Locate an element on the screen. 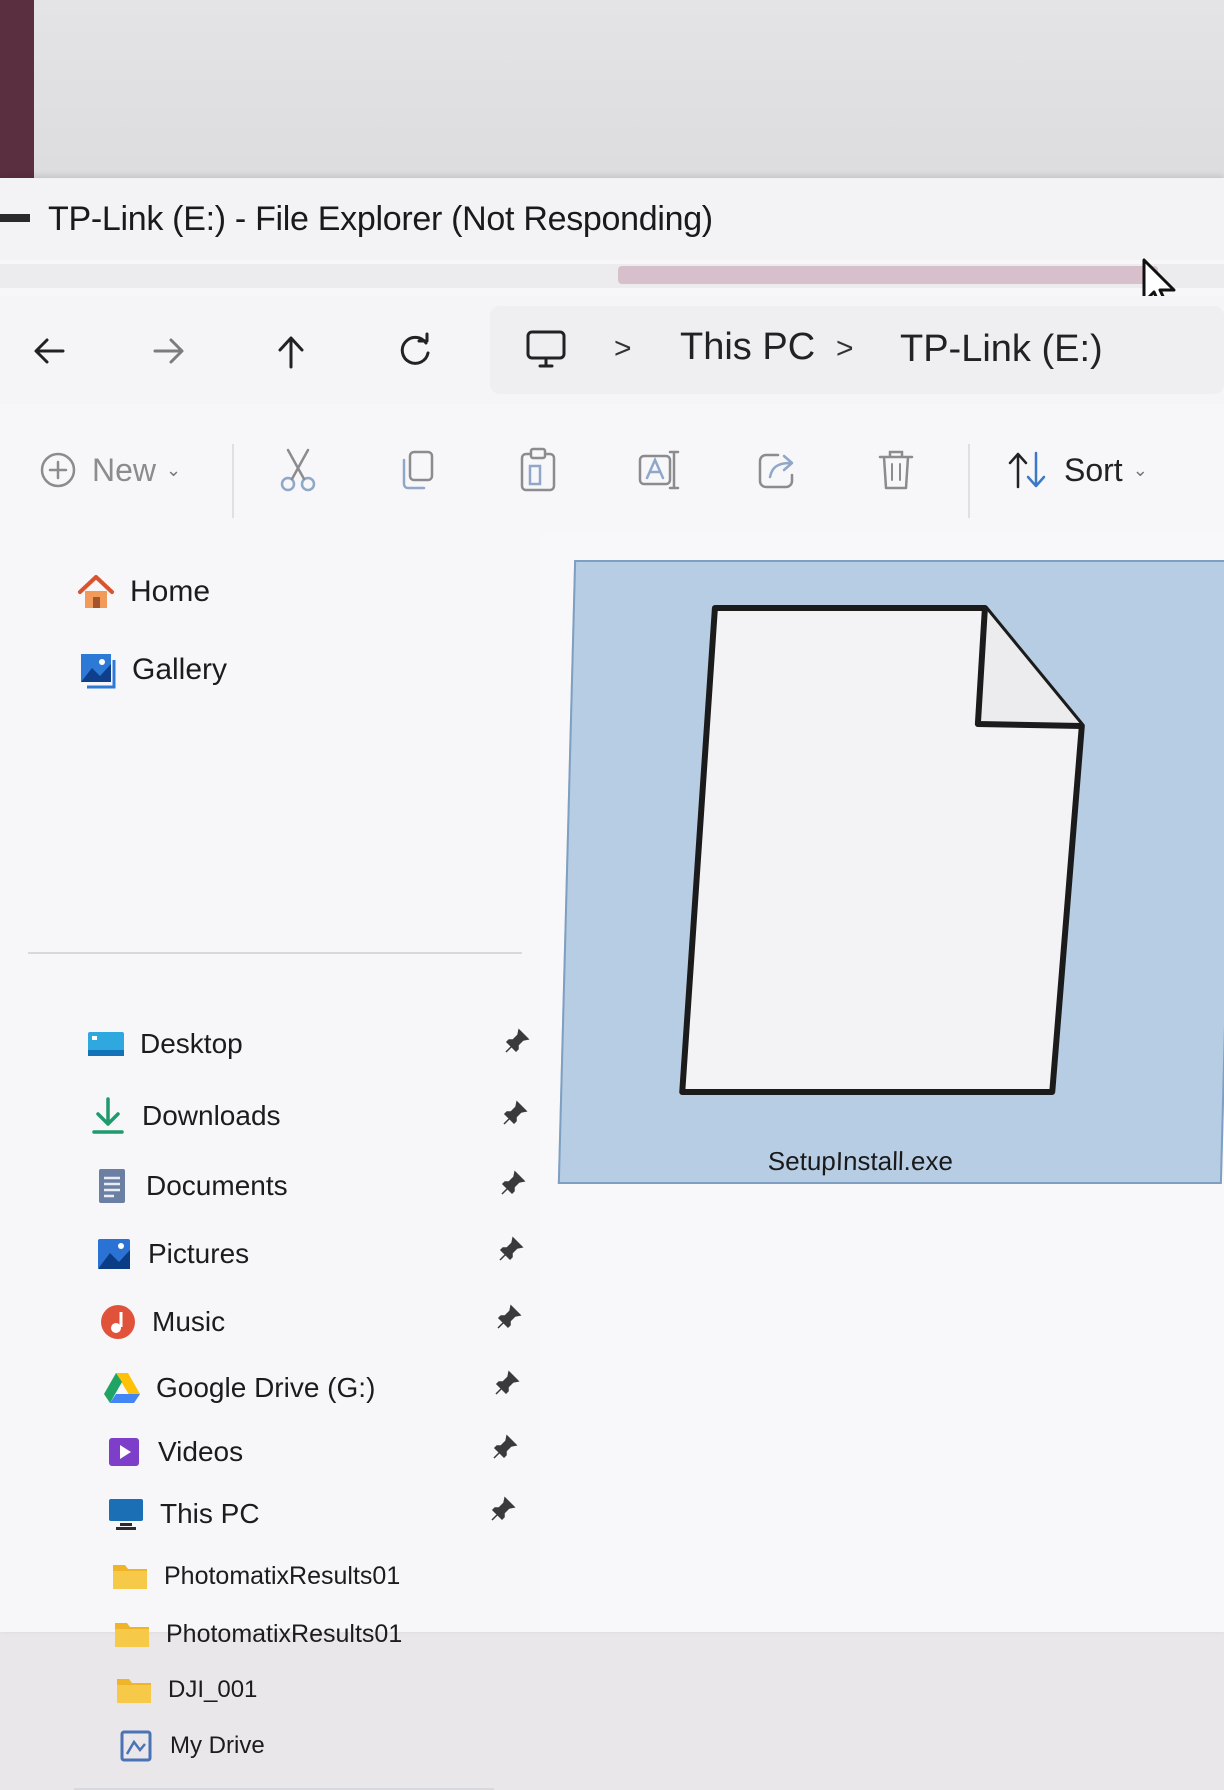  google-drive-icon is located at coordinates (122, 1388).